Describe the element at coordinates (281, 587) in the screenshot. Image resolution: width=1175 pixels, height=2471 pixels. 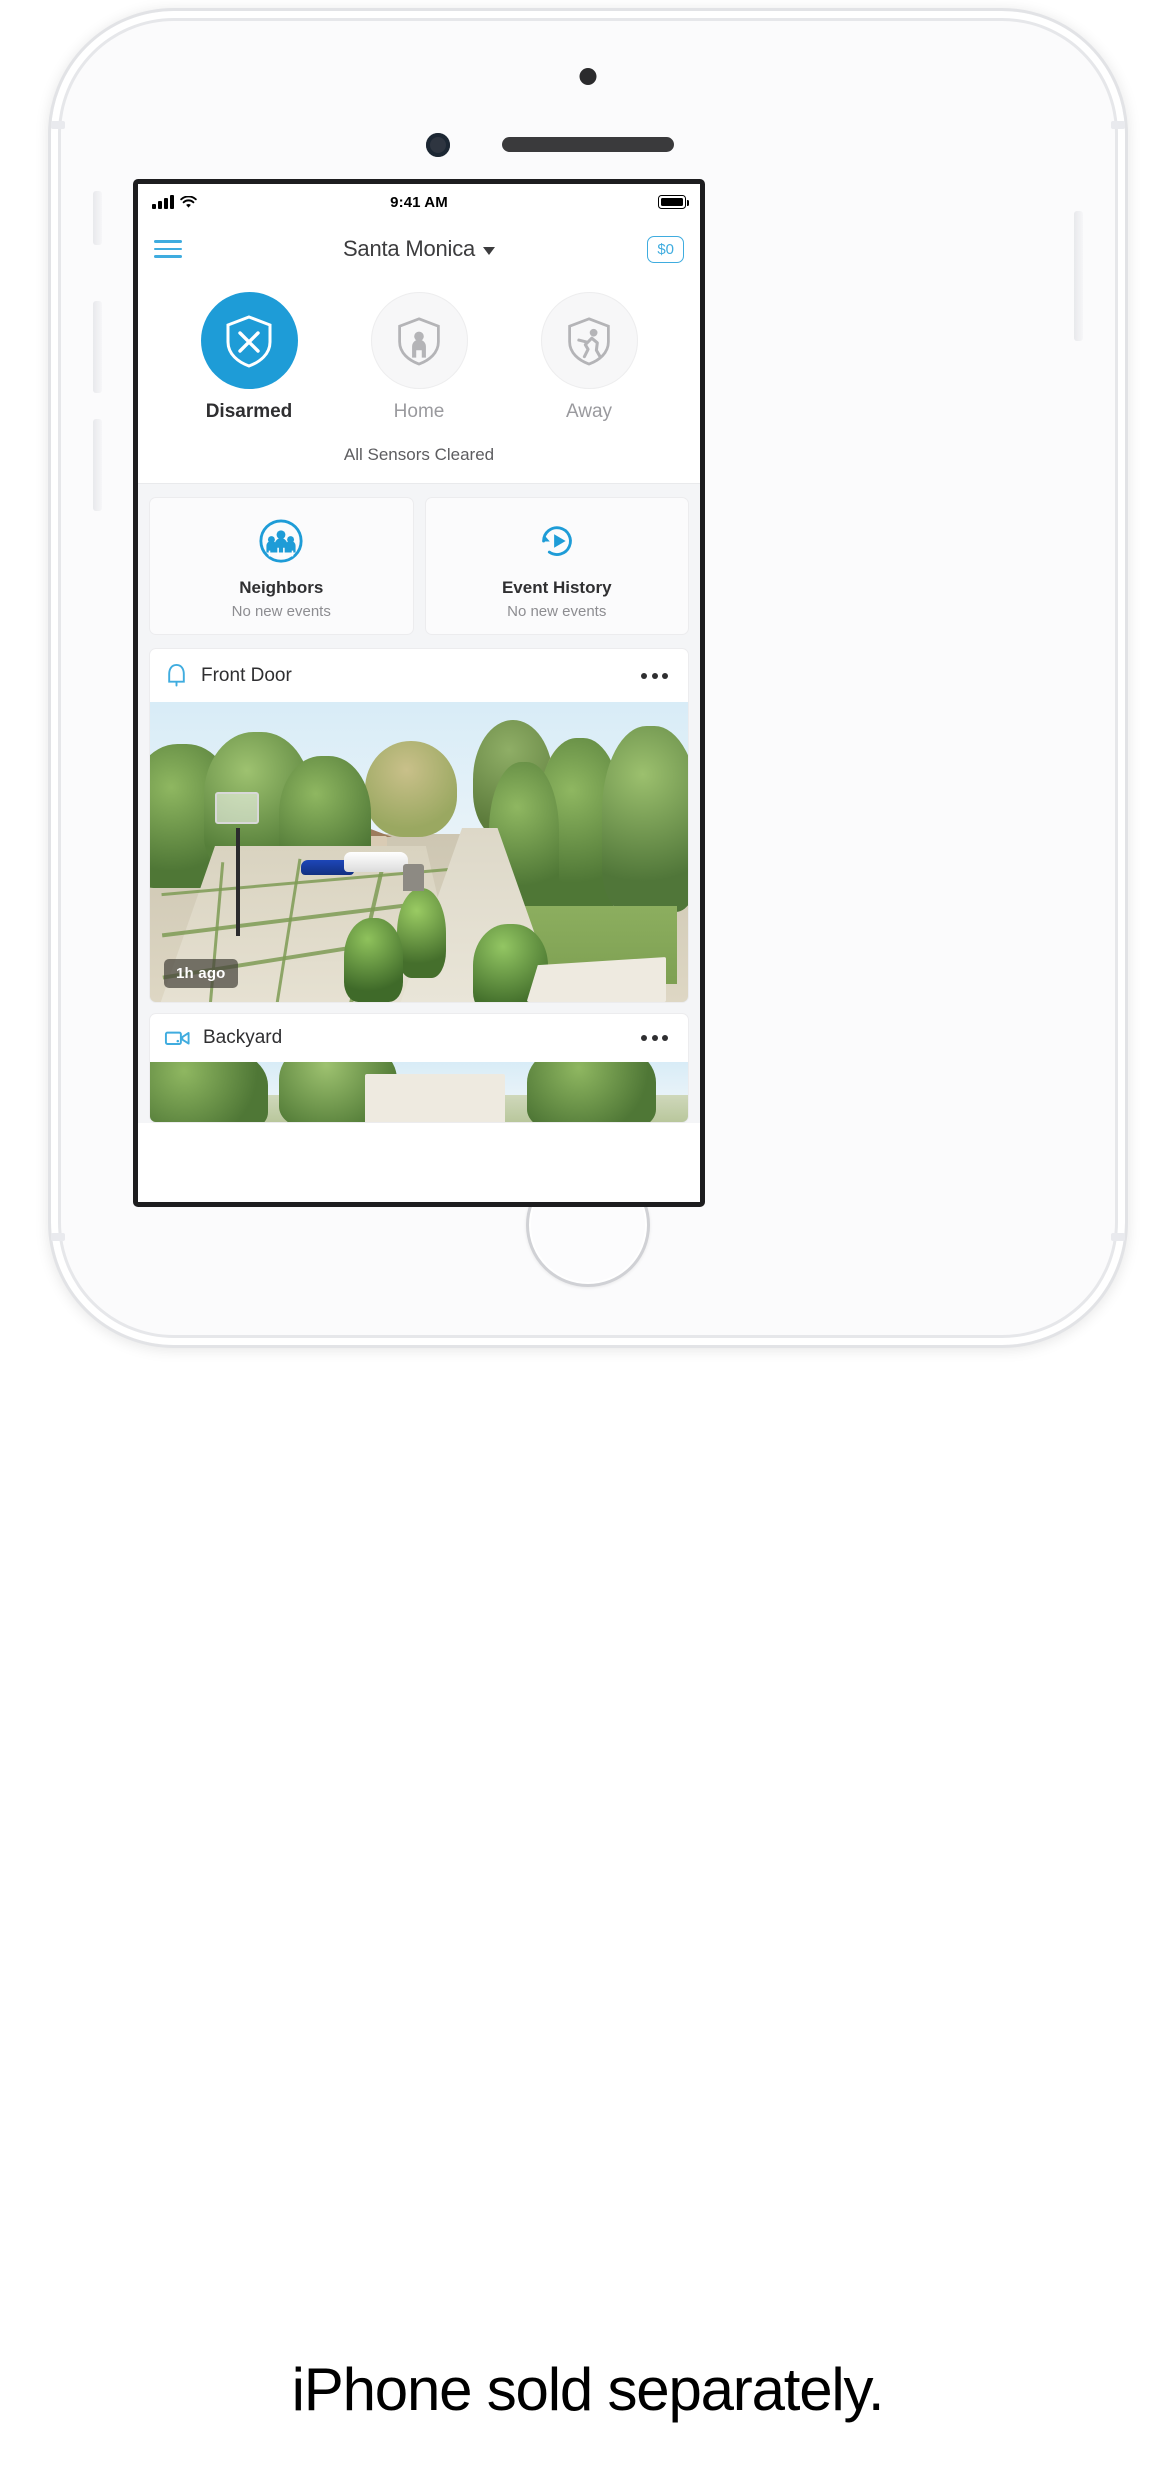
I see `quick-card-title: Neighbors` at that location.